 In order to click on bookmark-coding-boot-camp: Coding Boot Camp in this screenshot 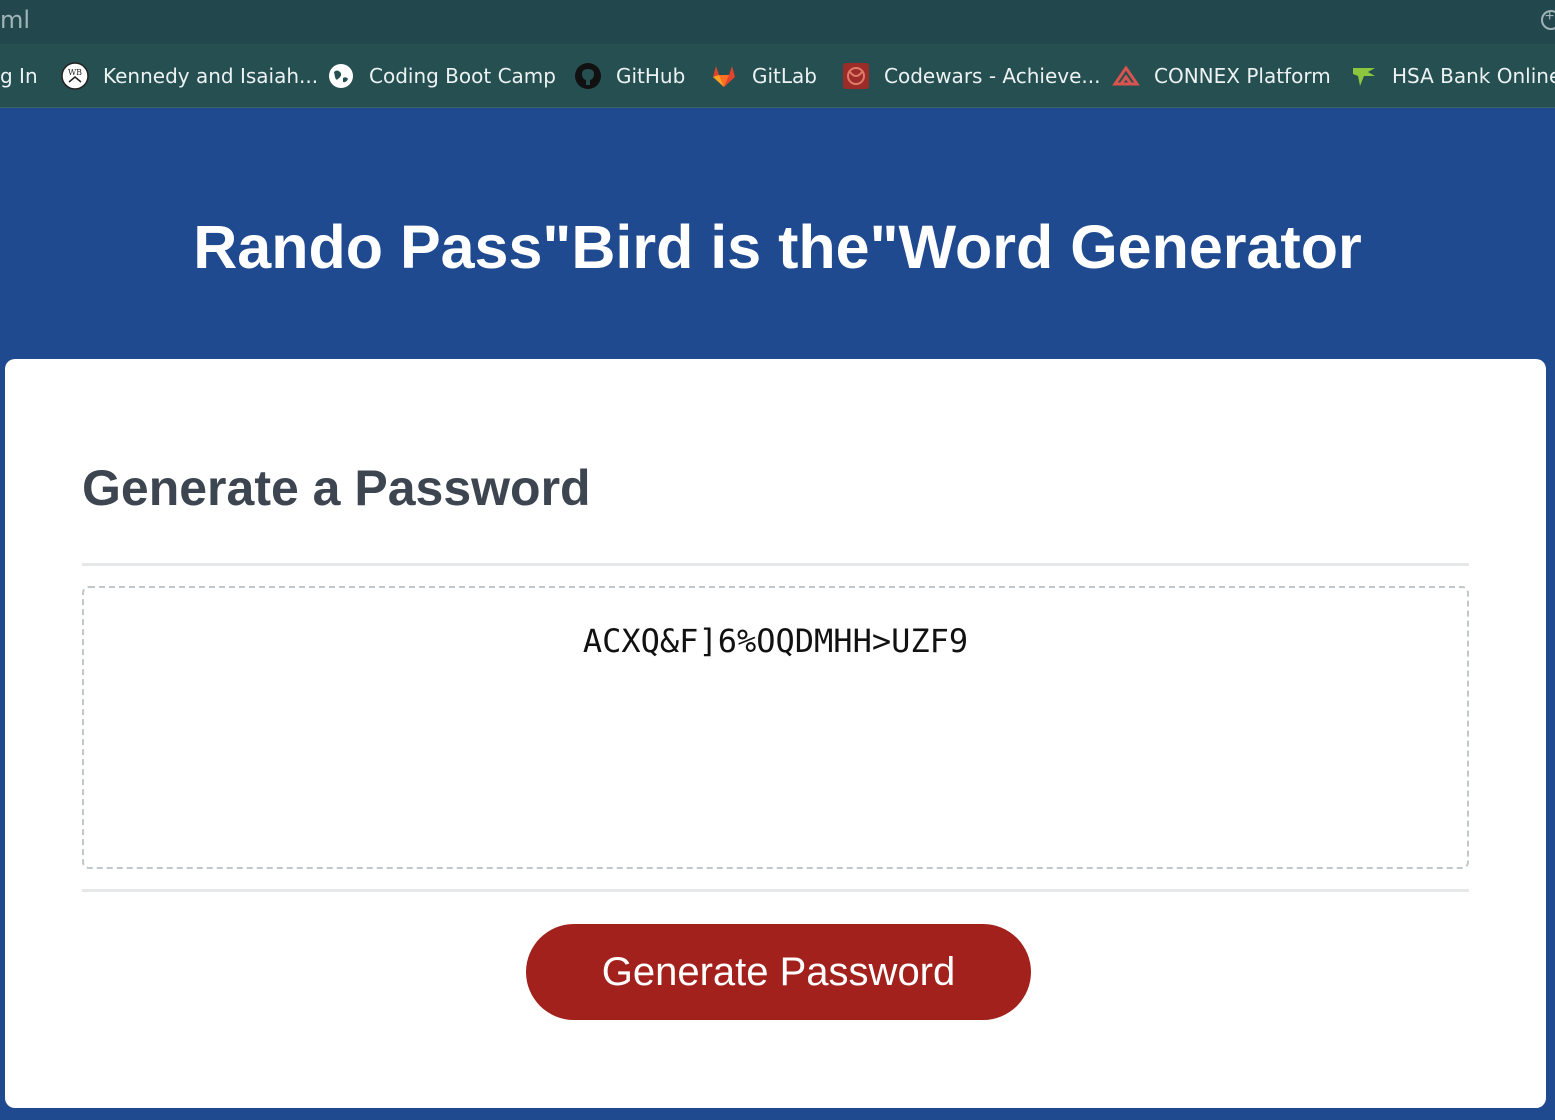, I will do `click(441, 75)`.